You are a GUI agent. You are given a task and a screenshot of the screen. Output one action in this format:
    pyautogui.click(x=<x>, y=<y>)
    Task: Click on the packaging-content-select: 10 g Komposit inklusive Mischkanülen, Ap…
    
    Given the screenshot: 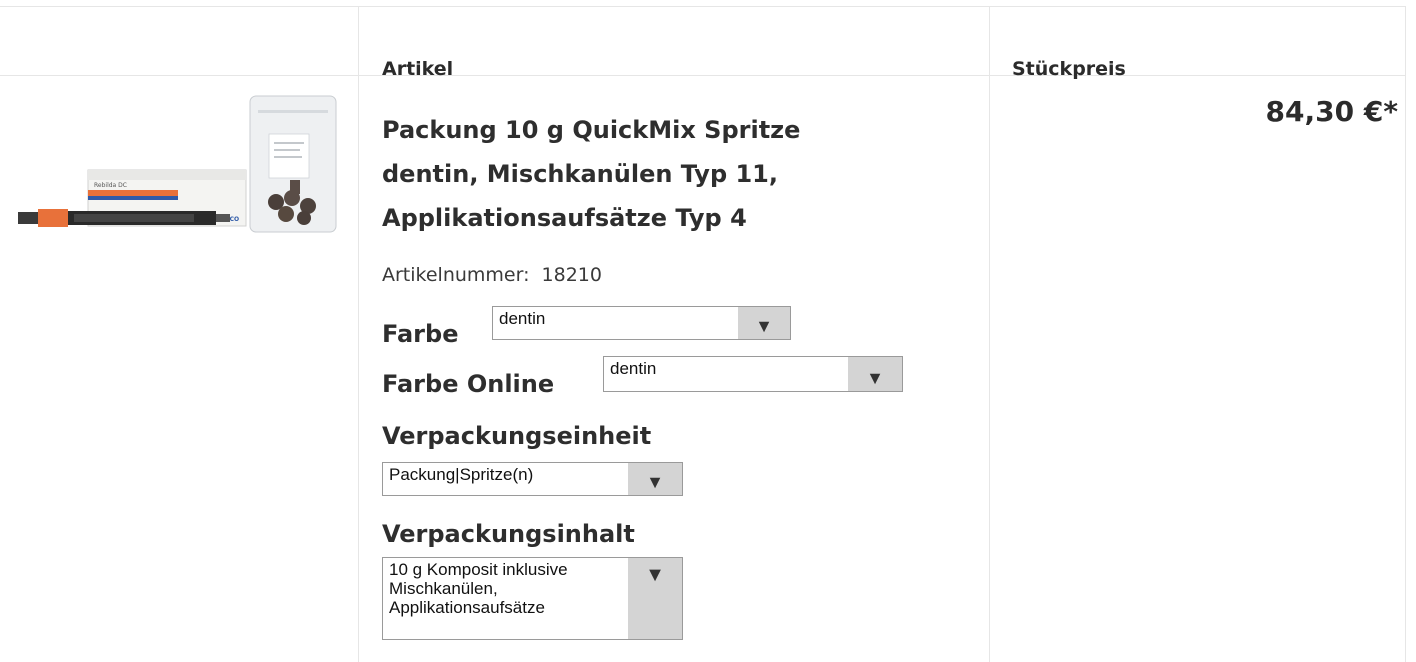 What is the action you would take?
    pyautogui.click(x=532, y=598)
    